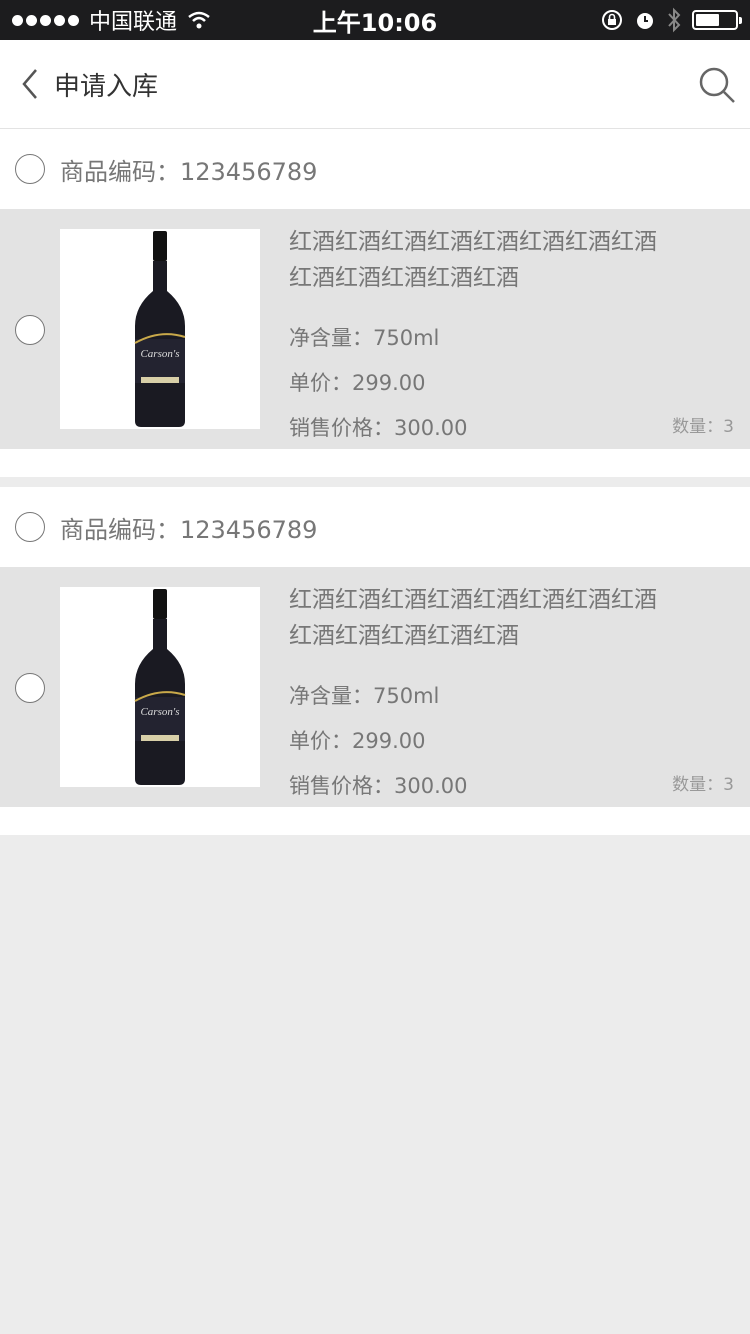 Image resolution: width=750 pixels, height=1334 pixels. Describe the element at coordinates (645, 21) in the screenshot. I see `alarm-icon` at that location.